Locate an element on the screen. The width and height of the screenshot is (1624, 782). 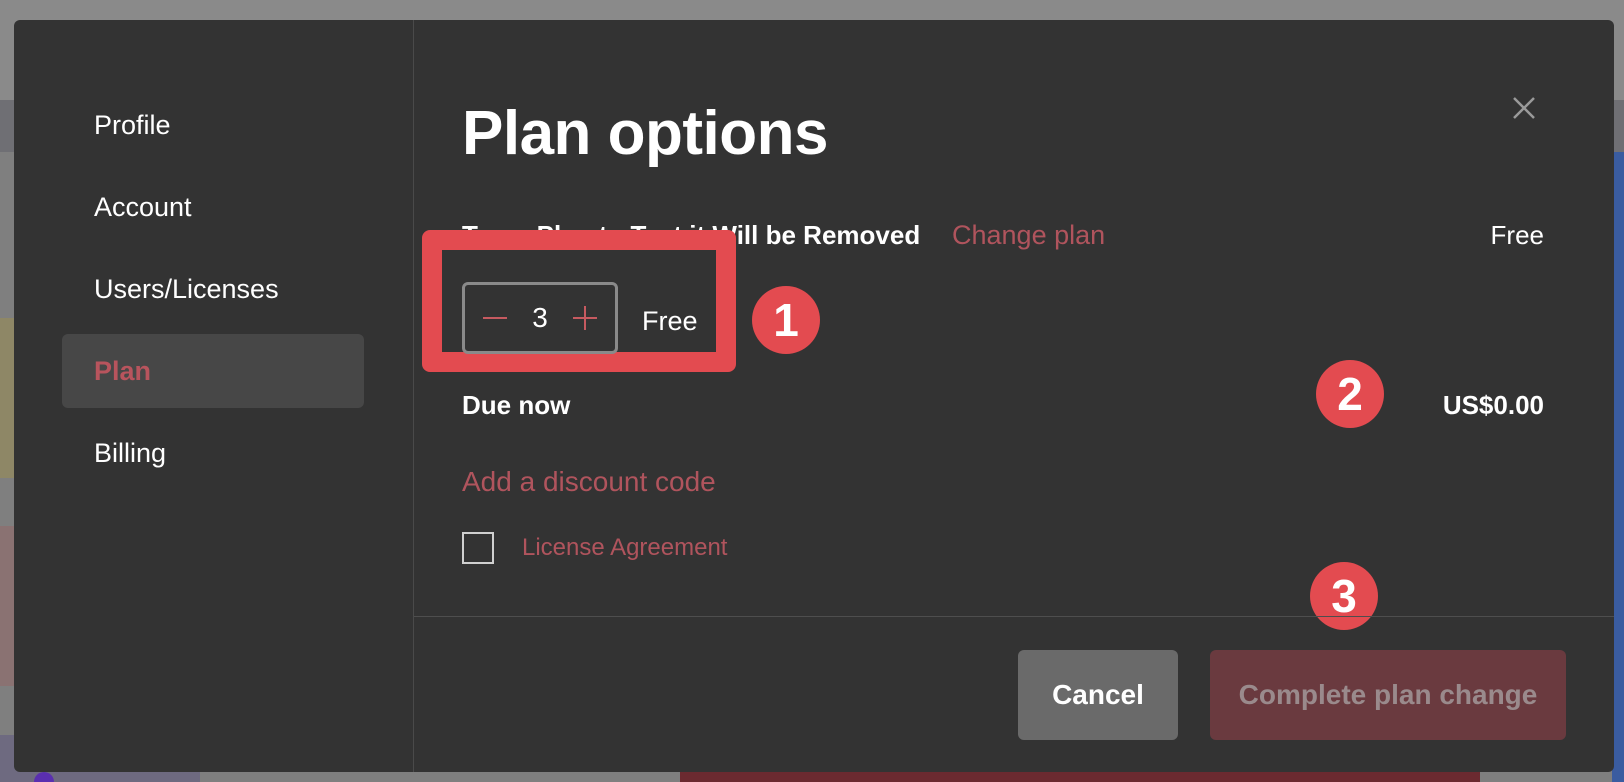
sidebar-item-account: Account is located at coordinates (213, 207).